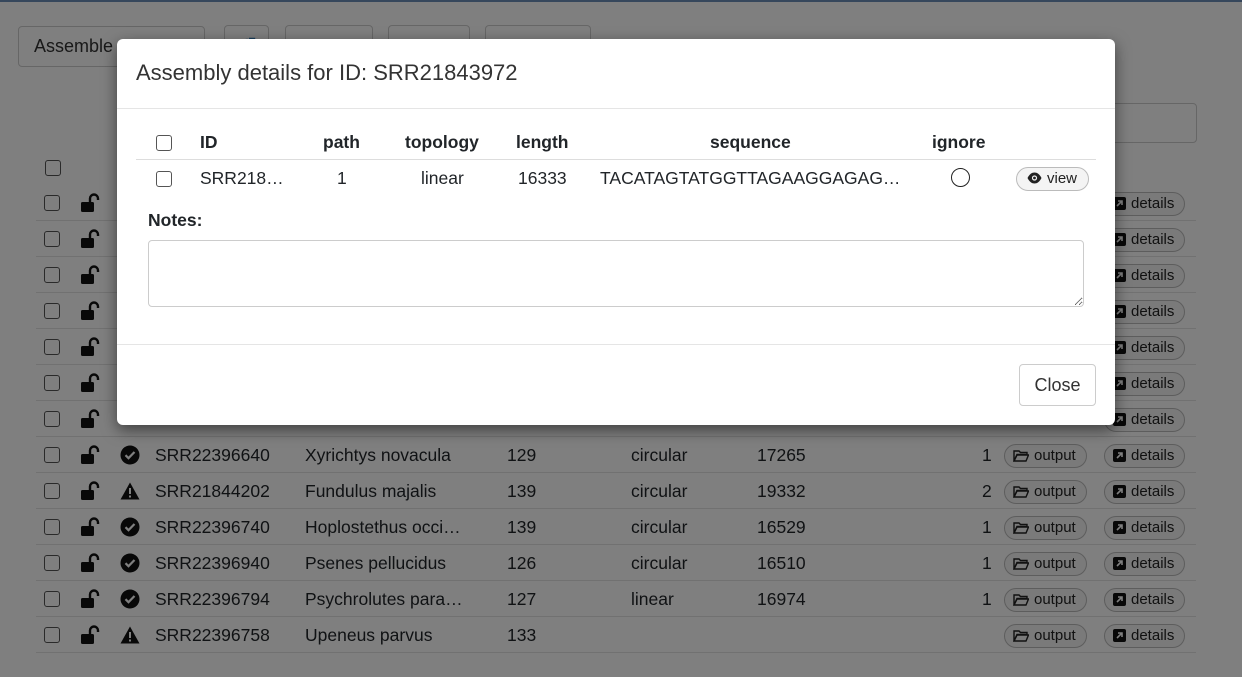 The height and width of the screenshot is (677, 1242). Describe the element at coordinates (442, 142) in the screenshot. I see `col-topology: topology` at that location.